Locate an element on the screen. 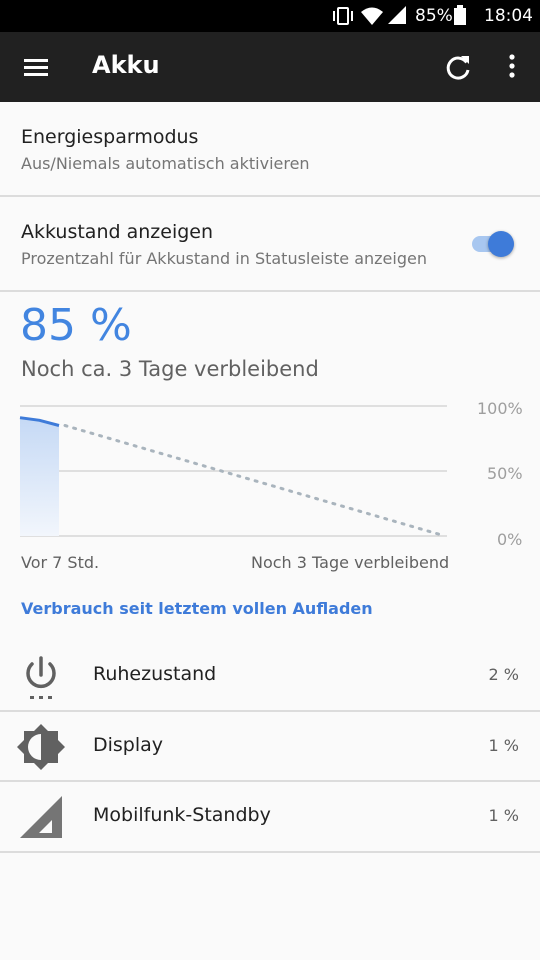 This screenshot has height=960, width=540. x-label-start: Vor 7 Std. is located at coordinates (60, 562).